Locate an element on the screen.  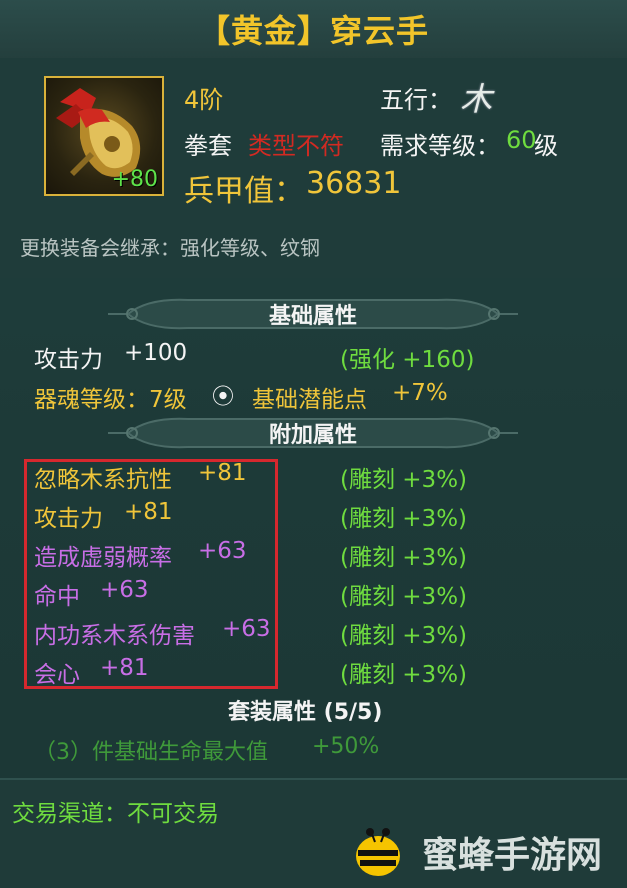
level-requirement-value: 60 is located at coordinates (521, 140).